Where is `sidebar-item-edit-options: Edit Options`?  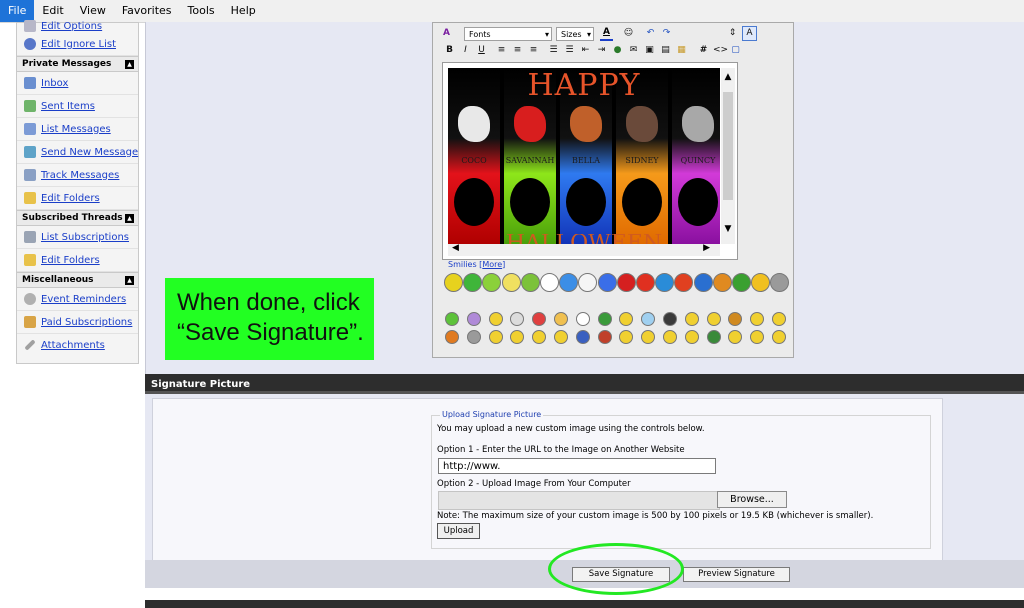 sidebar-item-edit-options: Edit Options is located at coordinates (77, 26).